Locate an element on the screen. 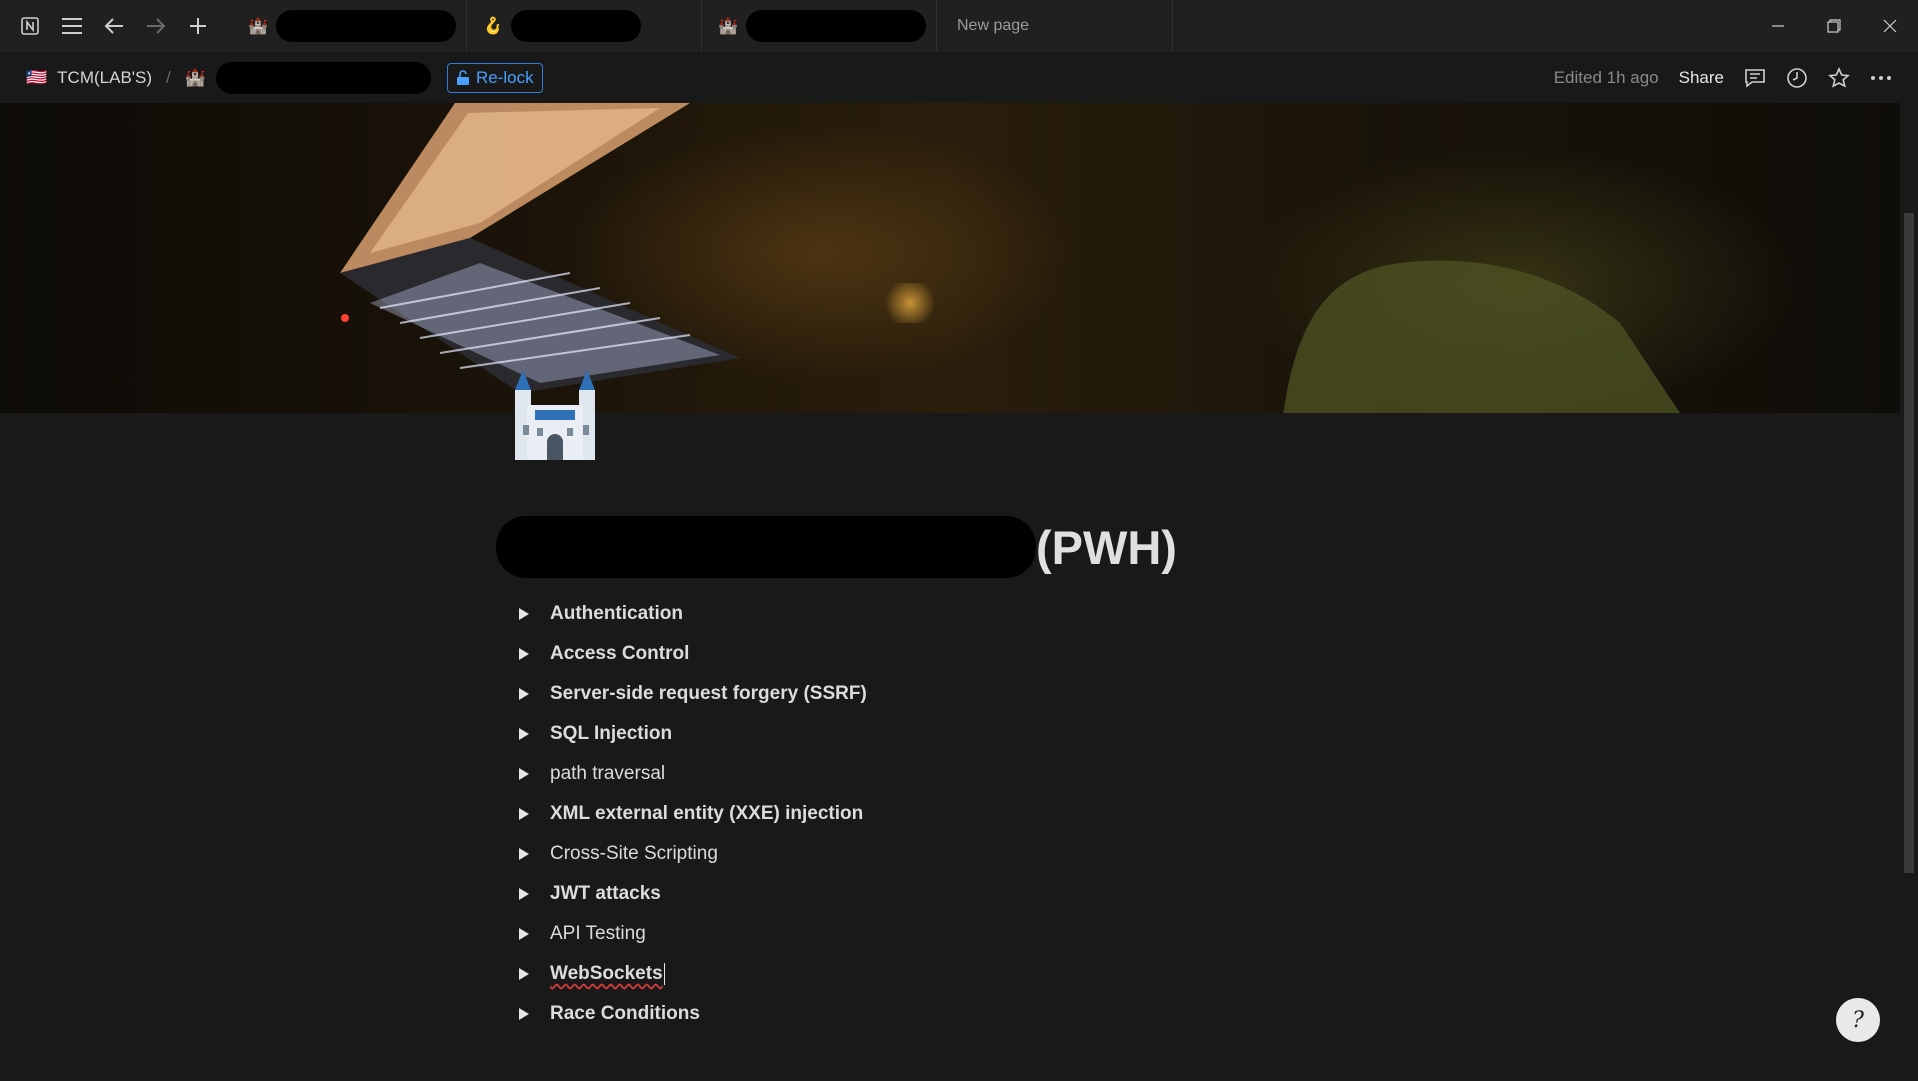  clock-icon is located at coordinates (1797, 78).